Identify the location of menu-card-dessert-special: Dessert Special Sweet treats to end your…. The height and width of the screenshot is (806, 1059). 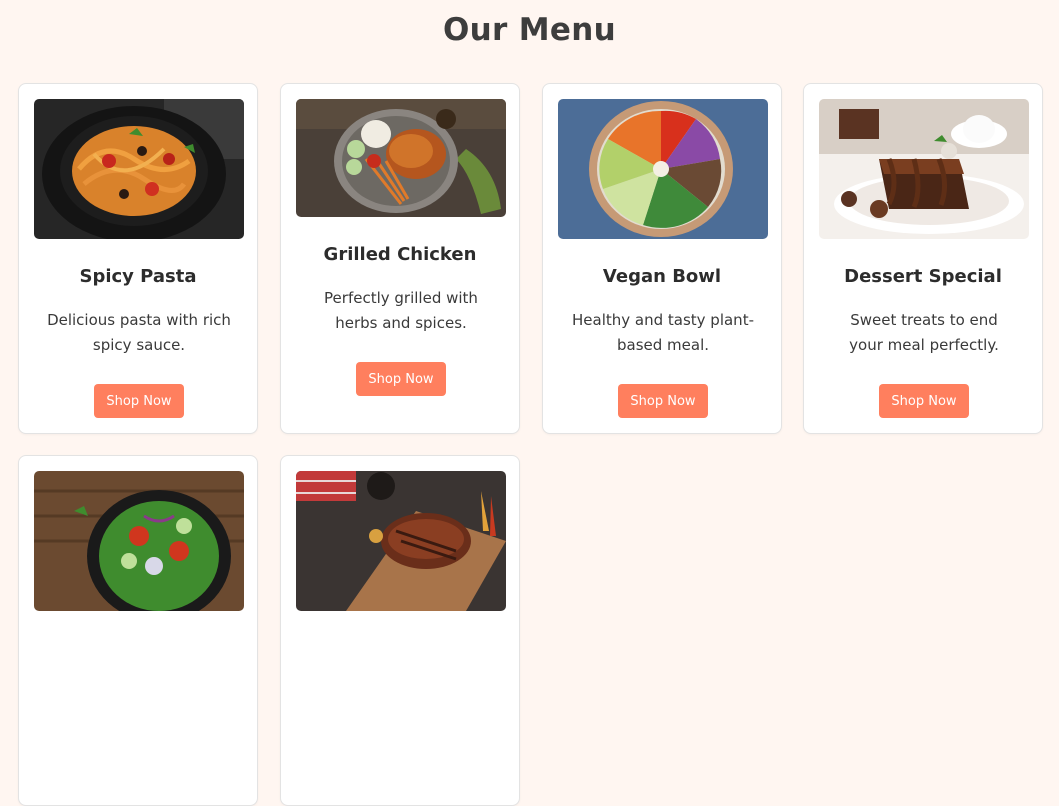
(923, 258).